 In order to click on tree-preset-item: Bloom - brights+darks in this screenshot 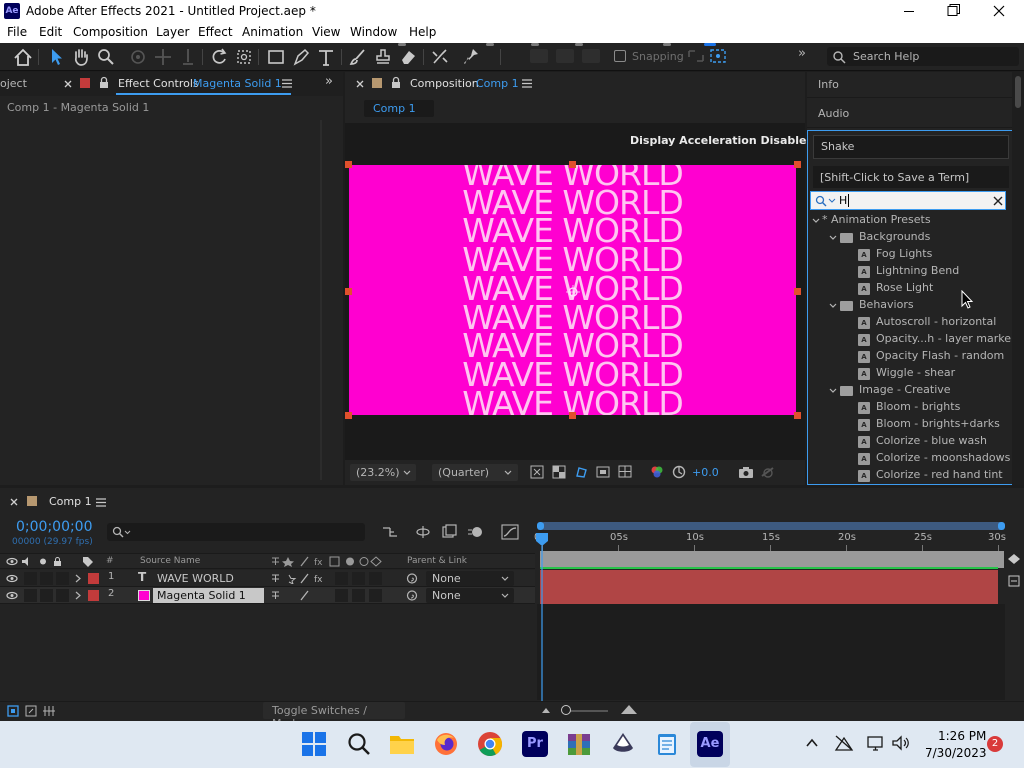, I will do `click(938, 425)`.